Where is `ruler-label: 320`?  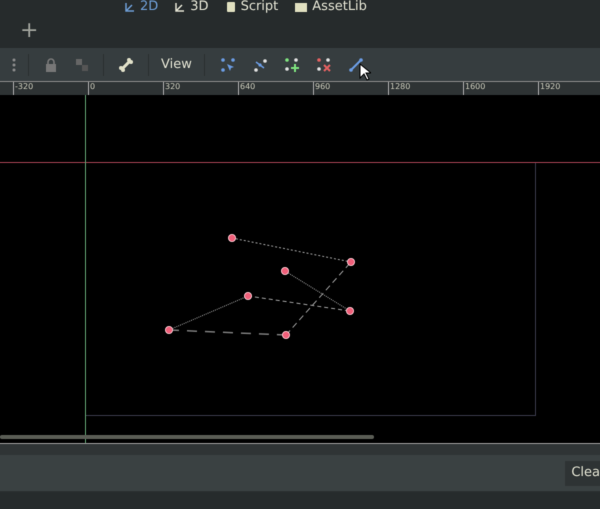 ruler-label: 320 is located at coordinates (173, 87).